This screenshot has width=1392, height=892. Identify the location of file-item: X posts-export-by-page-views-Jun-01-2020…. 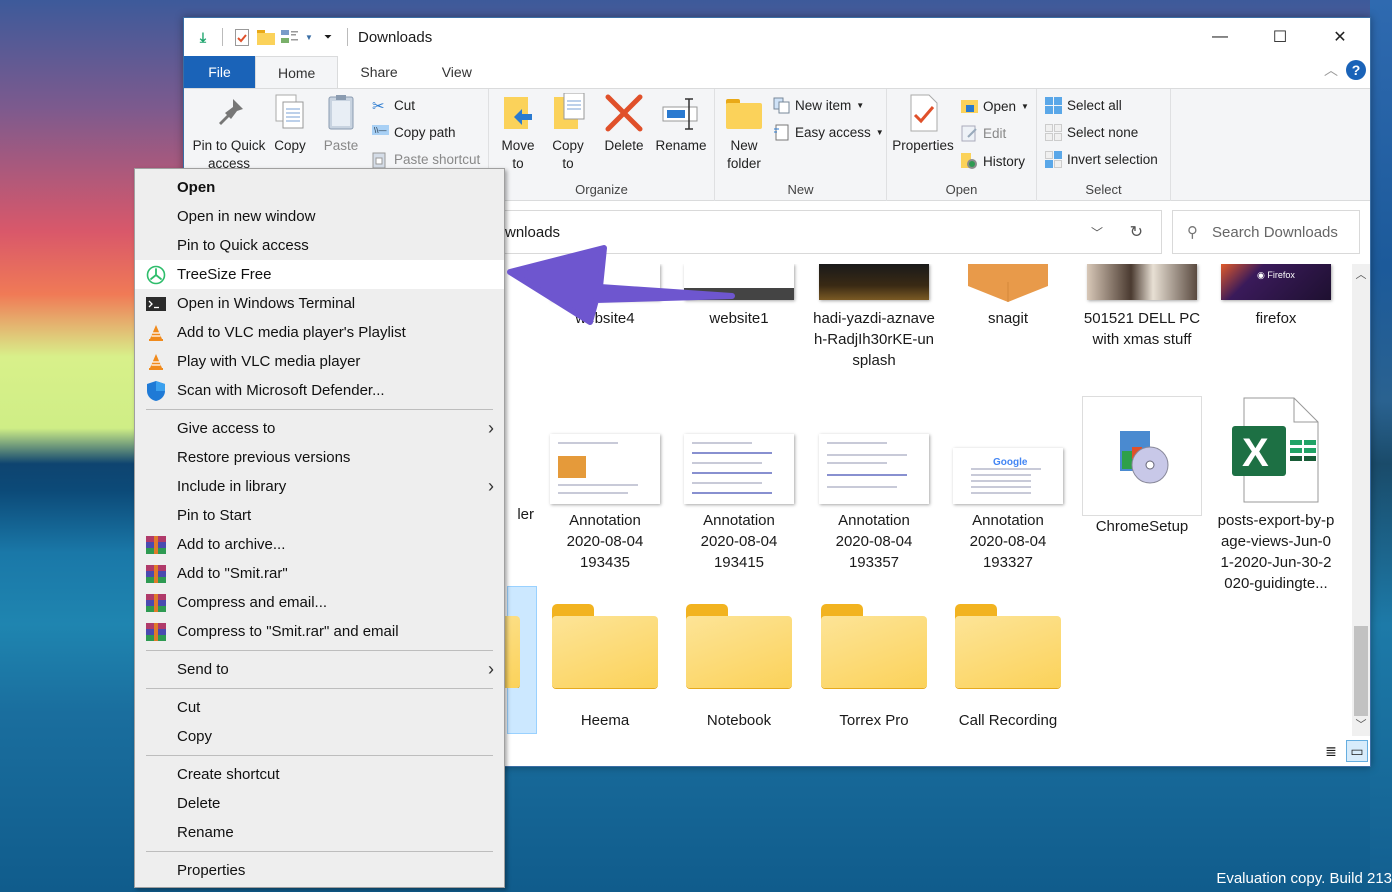
(1276, 495).